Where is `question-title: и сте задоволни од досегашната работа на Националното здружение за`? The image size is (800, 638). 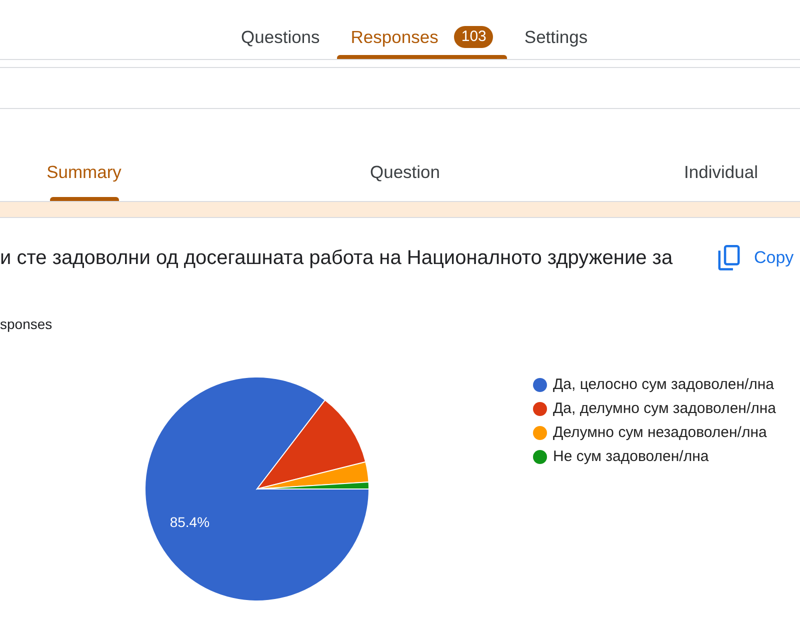 question-title: и сте задоволни од досегашната работа на Националното здружение за is located at coordinates (337, 258).